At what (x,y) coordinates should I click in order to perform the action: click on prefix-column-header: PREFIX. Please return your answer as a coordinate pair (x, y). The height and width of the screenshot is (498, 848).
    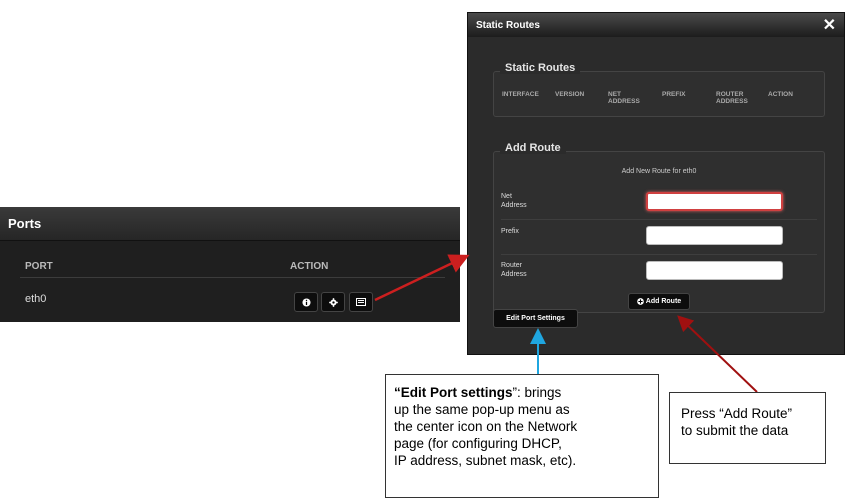
    Looking at the image, I should click on (674, 94).